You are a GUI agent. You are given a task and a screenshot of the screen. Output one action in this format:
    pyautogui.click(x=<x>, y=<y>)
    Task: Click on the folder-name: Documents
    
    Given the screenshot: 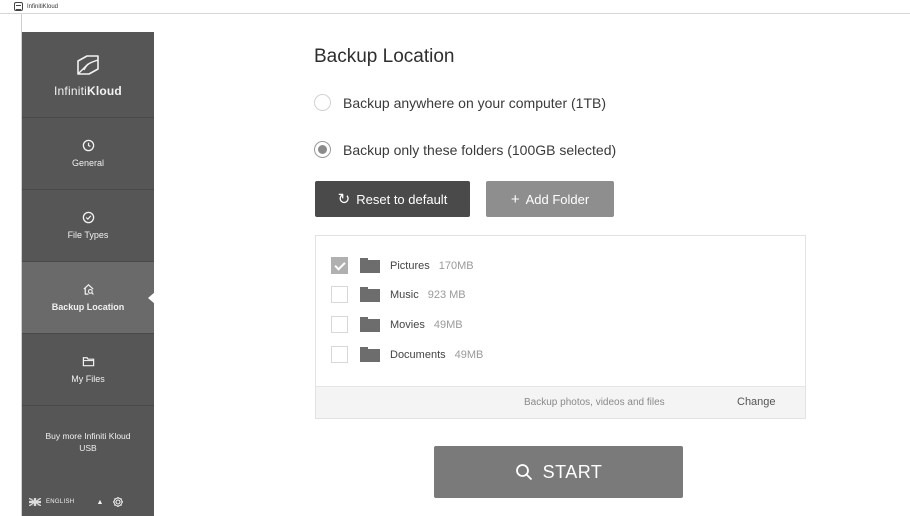 What is the action you would take?
    pyautogui.click(x=418, y=354)
    